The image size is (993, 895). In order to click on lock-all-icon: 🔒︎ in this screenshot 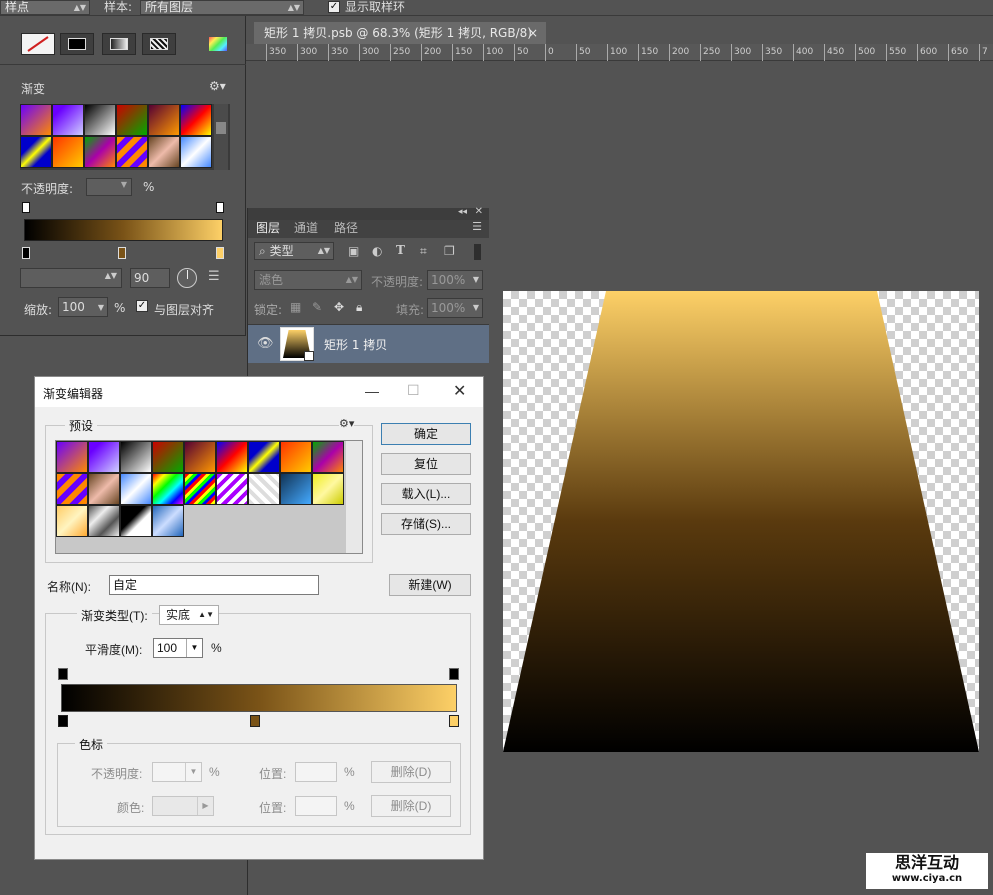, I will do `click(359, 307)`.